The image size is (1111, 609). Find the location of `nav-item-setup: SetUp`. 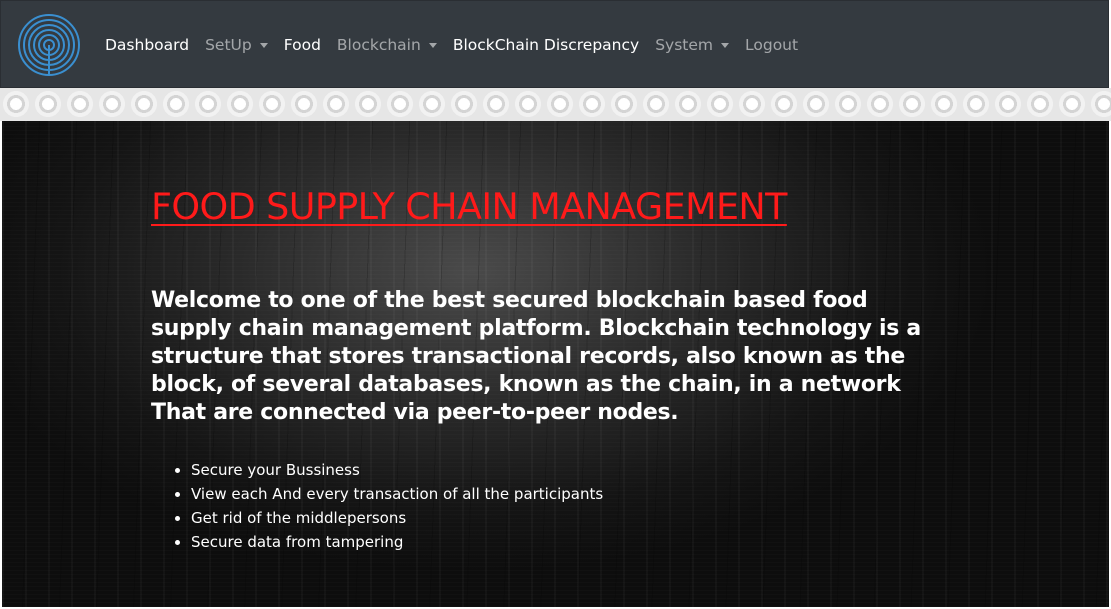

nav-item-setup: SetUp is located at coordinates (236, 45).